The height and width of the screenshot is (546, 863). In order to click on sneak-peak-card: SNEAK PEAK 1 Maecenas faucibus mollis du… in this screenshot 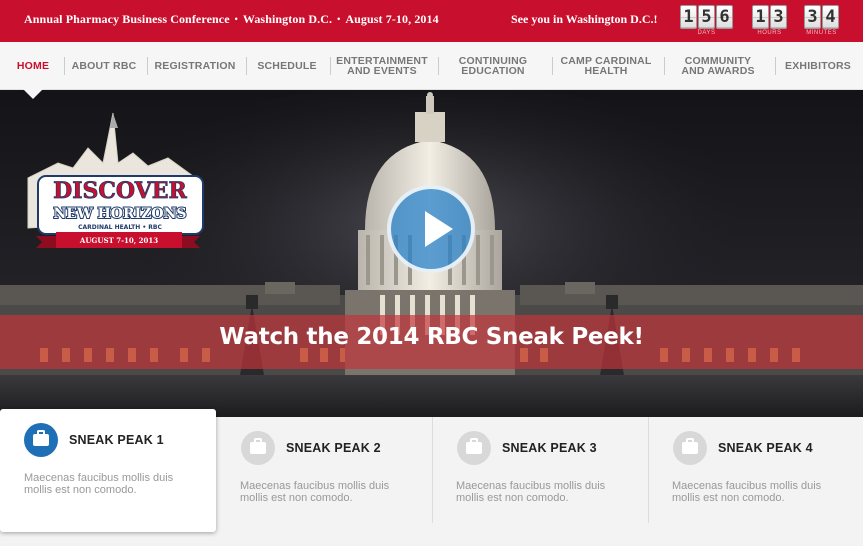, I will do `click(108, 470)`.